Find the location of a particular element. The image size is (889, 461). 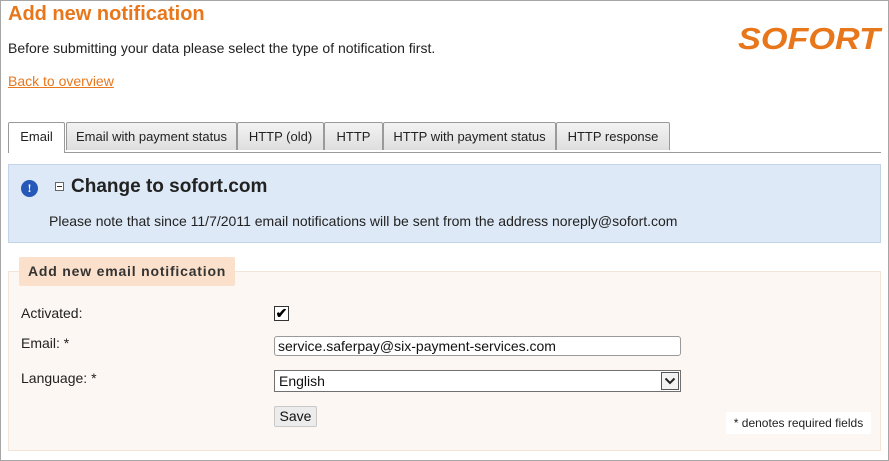

language-select-value: English is located at coordinates (302, 381).